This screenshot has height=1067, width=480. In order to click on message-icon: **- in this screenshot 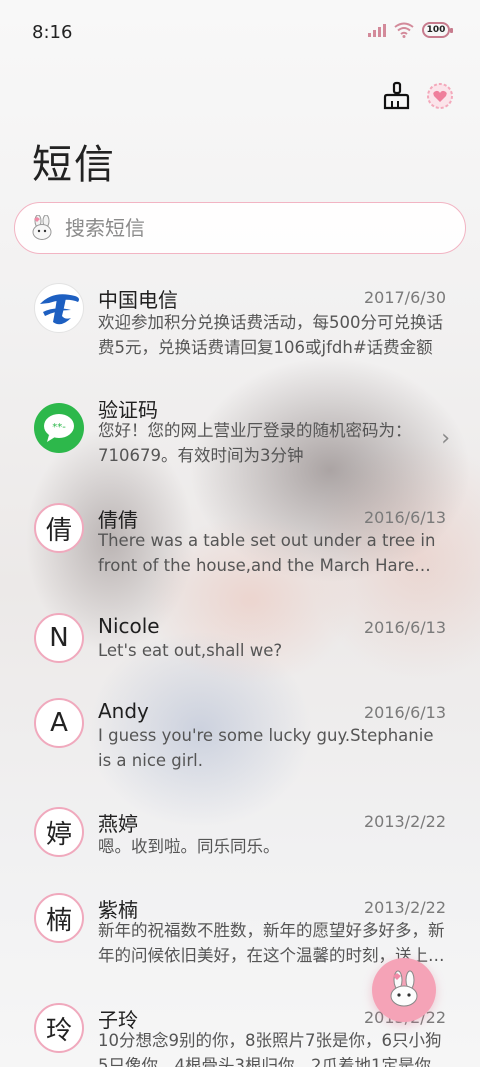, I will do `click(59, 428)`.